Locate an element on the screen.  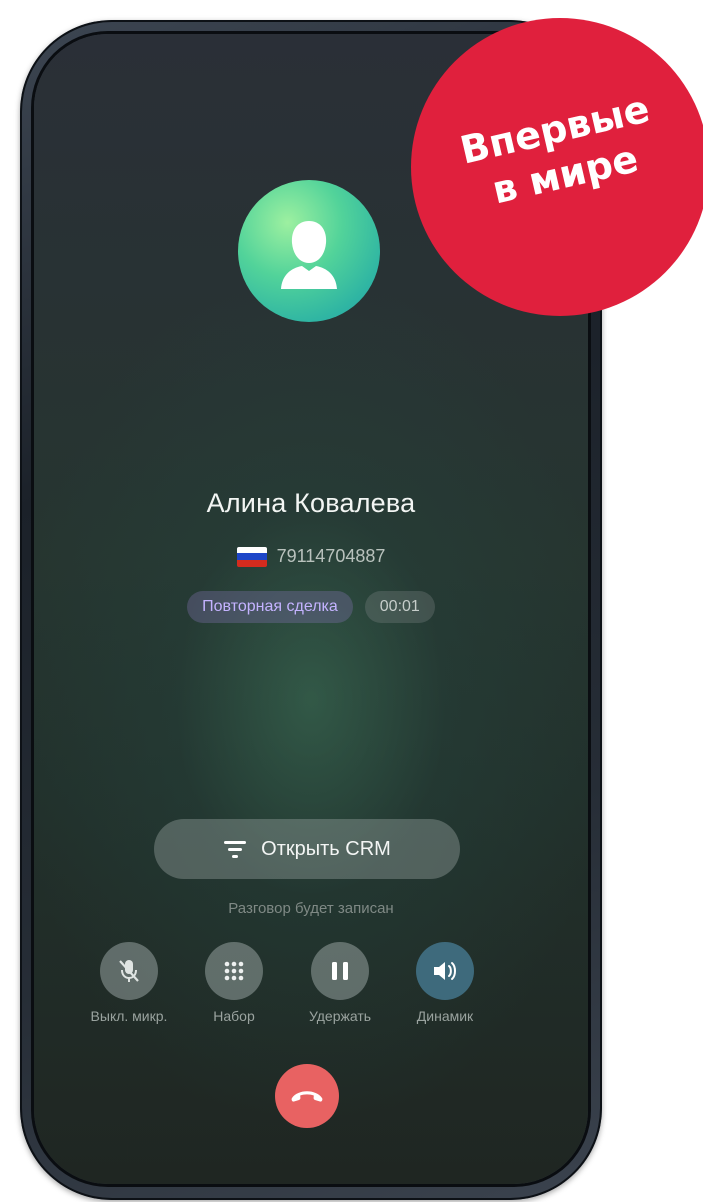
pause-icon is located at coordinates (340, 971).